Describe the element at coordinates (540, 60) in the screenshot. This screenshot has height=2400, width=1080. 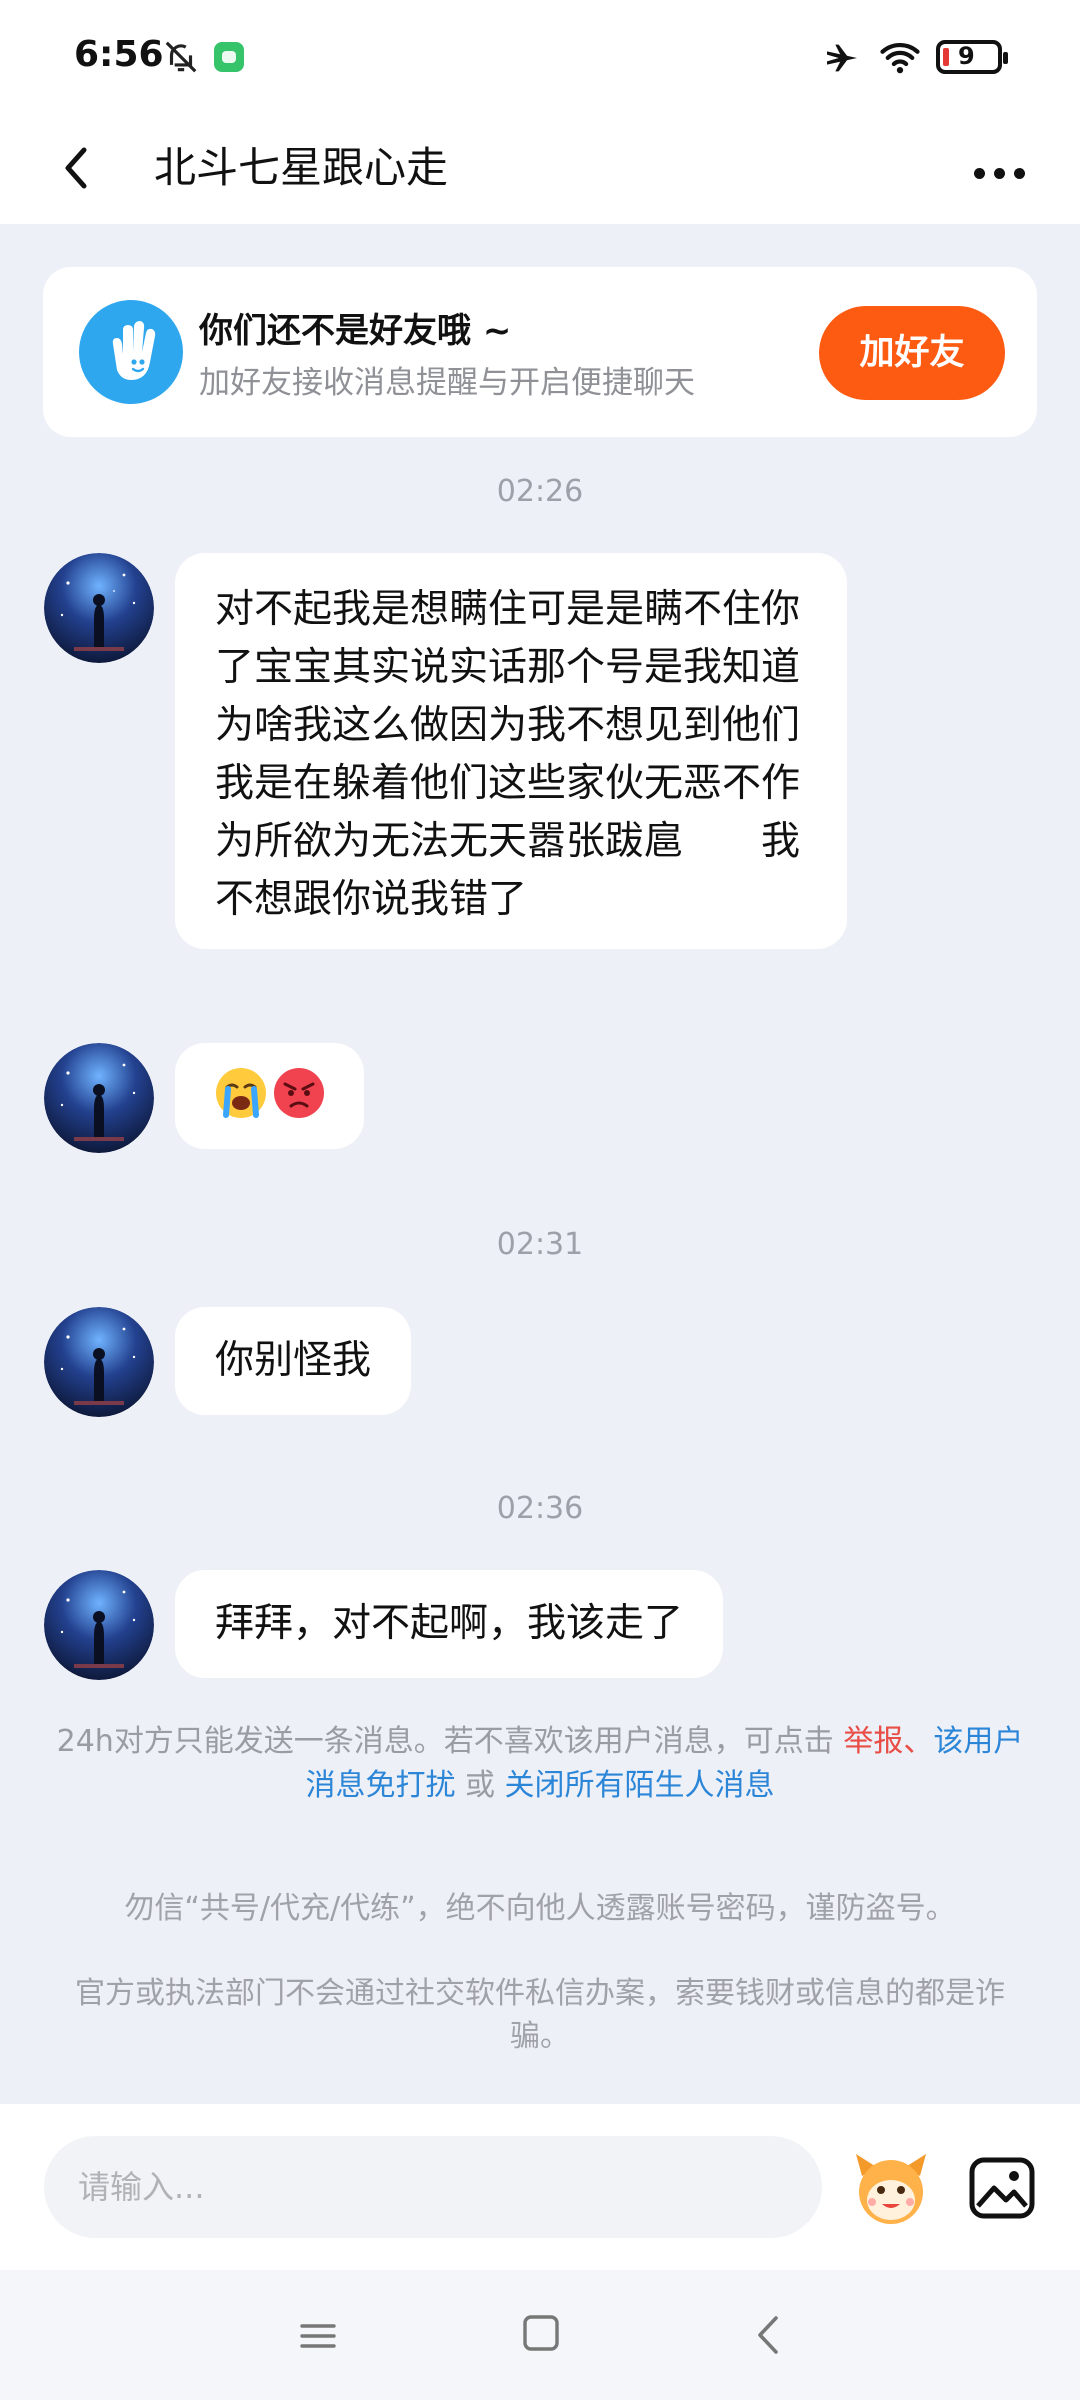
I see `status-bar: 6:56 9` at that location.